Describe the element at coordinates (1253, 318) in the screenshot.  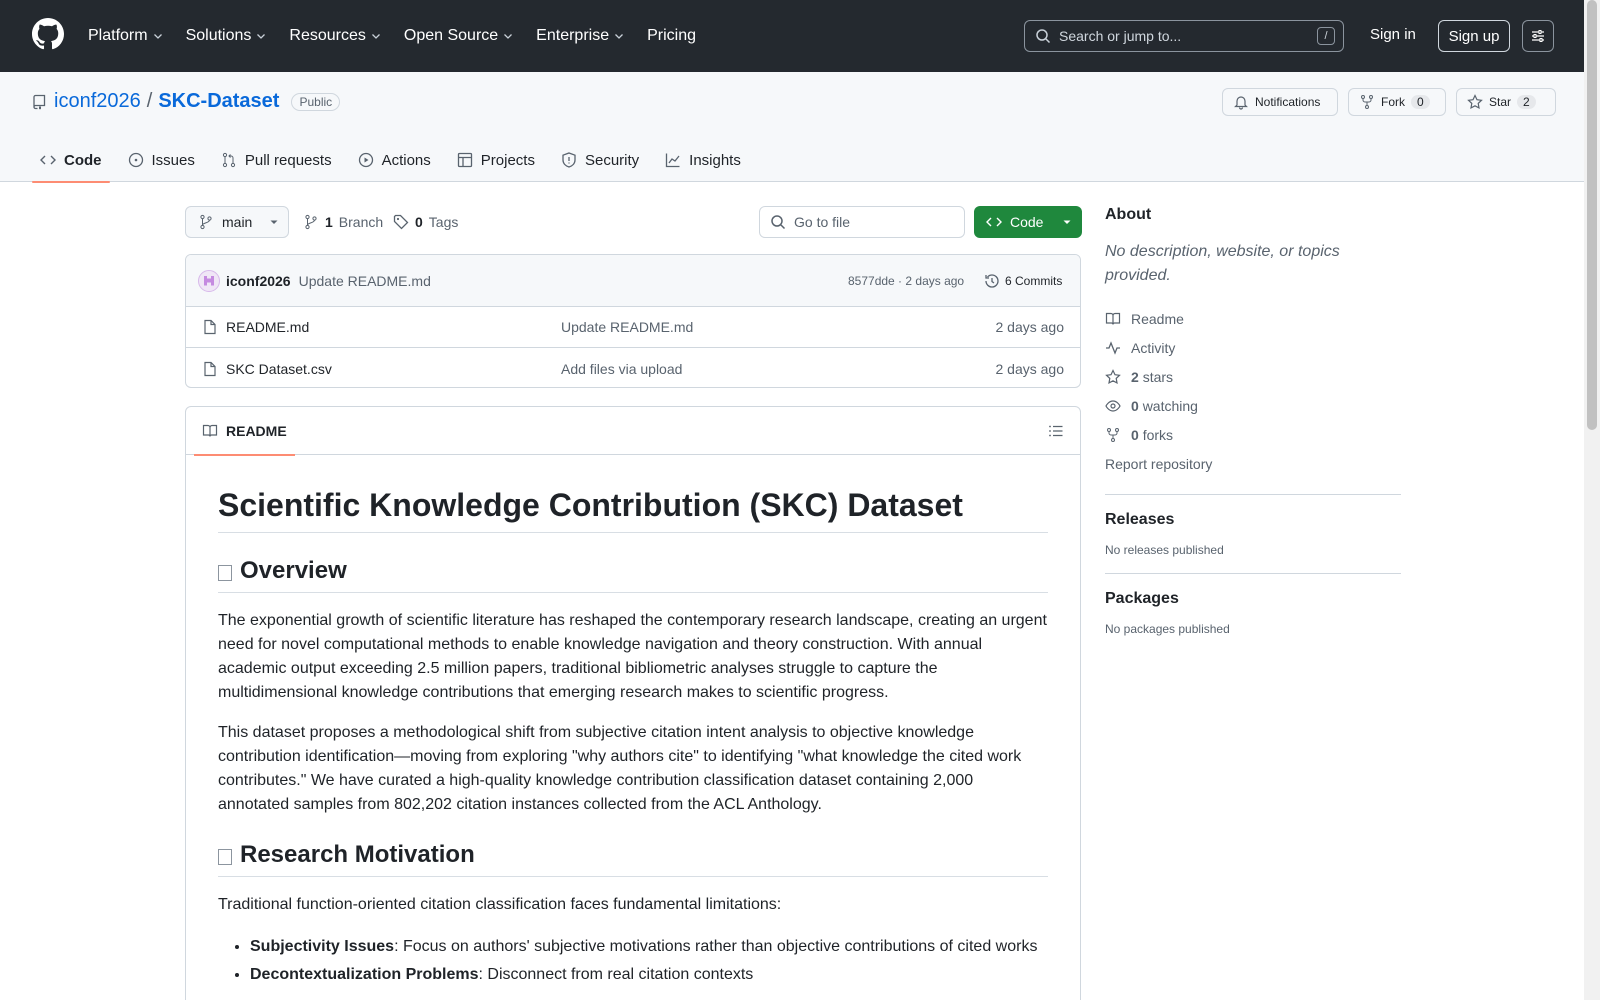
I see `readme-link: Readme` at that location.